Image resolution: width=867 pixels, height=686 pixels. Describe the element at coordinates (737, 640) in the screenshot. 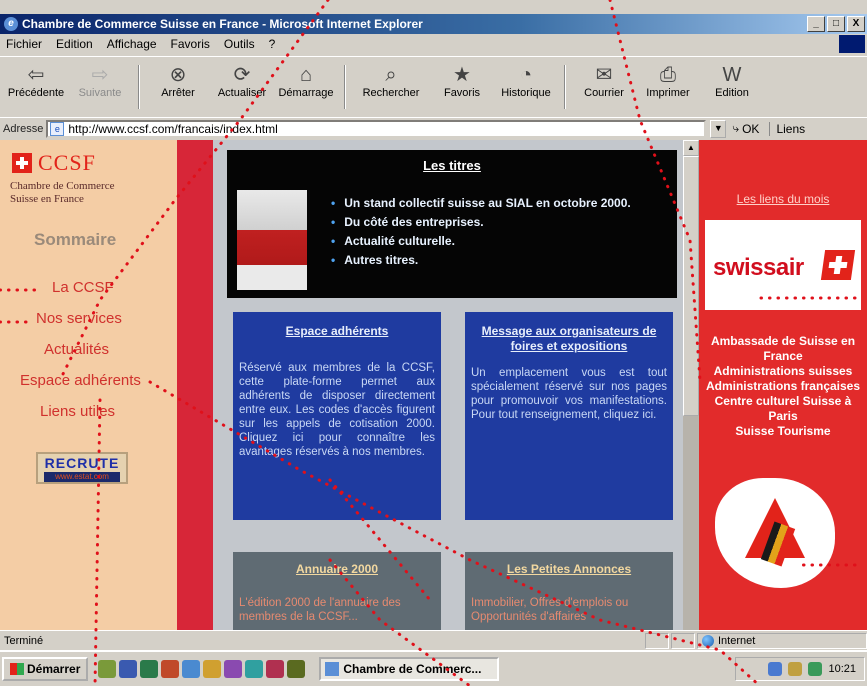

I see `zone-label: Internet` at that location.